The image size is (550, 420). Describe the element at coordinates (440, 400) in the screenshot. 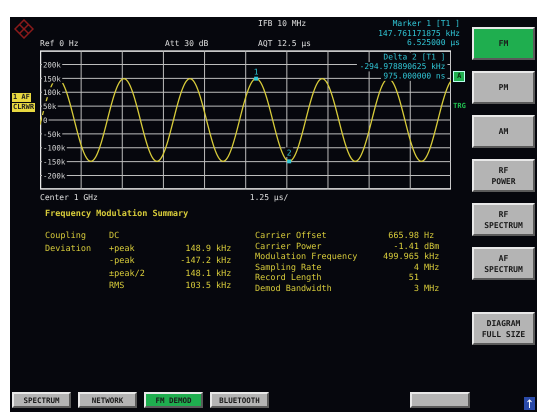

I see `softkey` at that location.